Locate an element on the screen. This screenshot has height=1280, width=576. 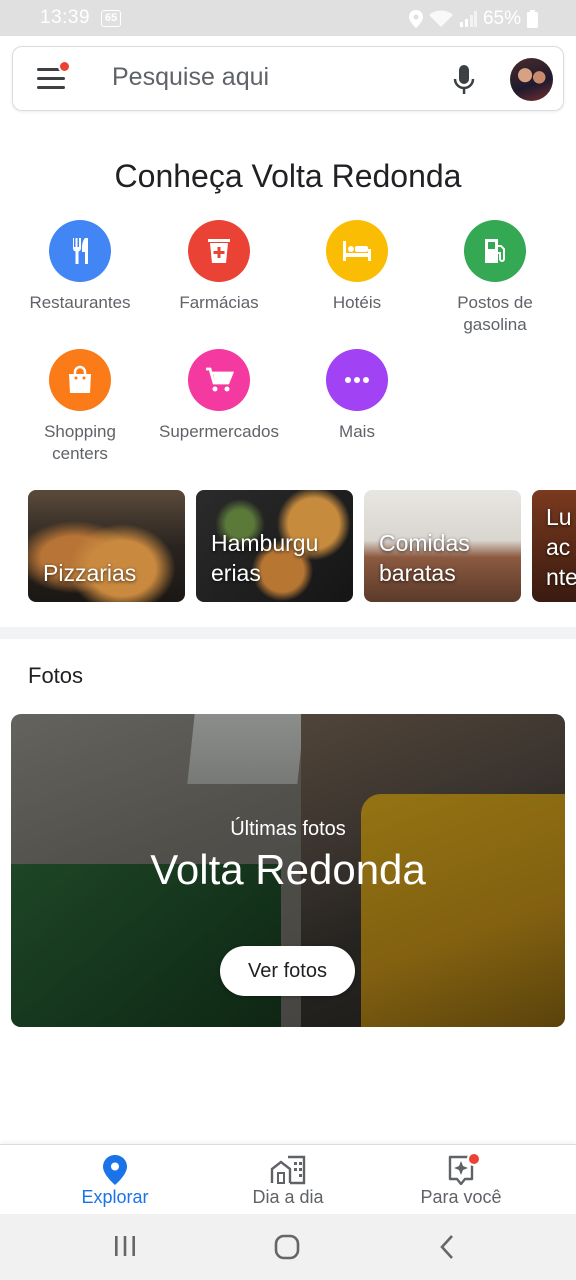
tile-label: Hamburgu erias is located at coordinates (265, 558).